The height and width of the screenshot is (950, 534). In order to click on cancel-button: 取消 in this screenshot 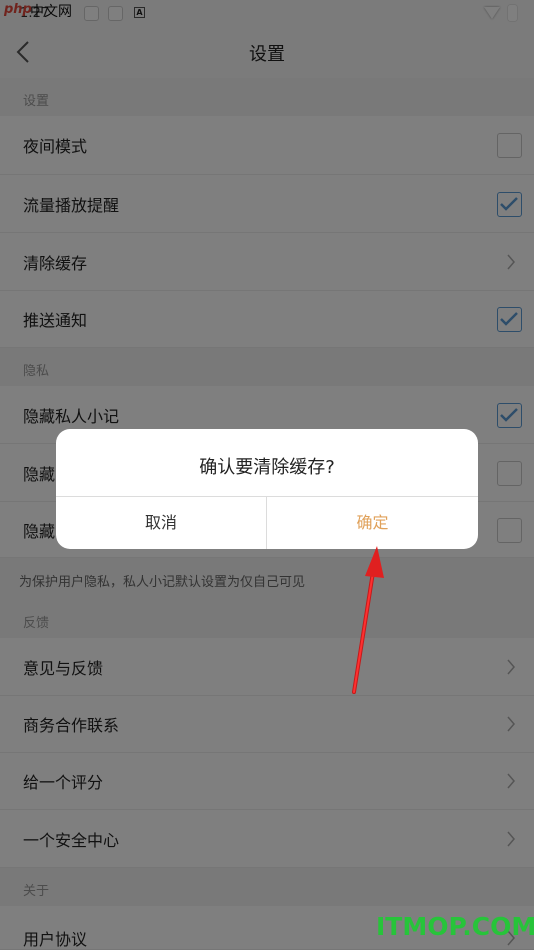, I will do `click(161, 523)`.